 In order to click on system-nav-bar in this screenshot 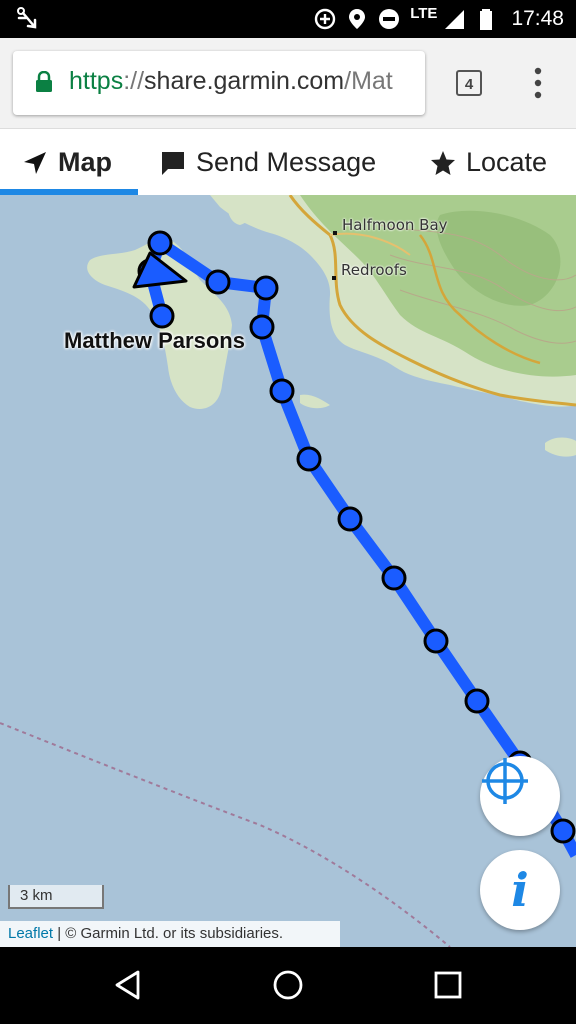, I will do `click(288, 985)`.